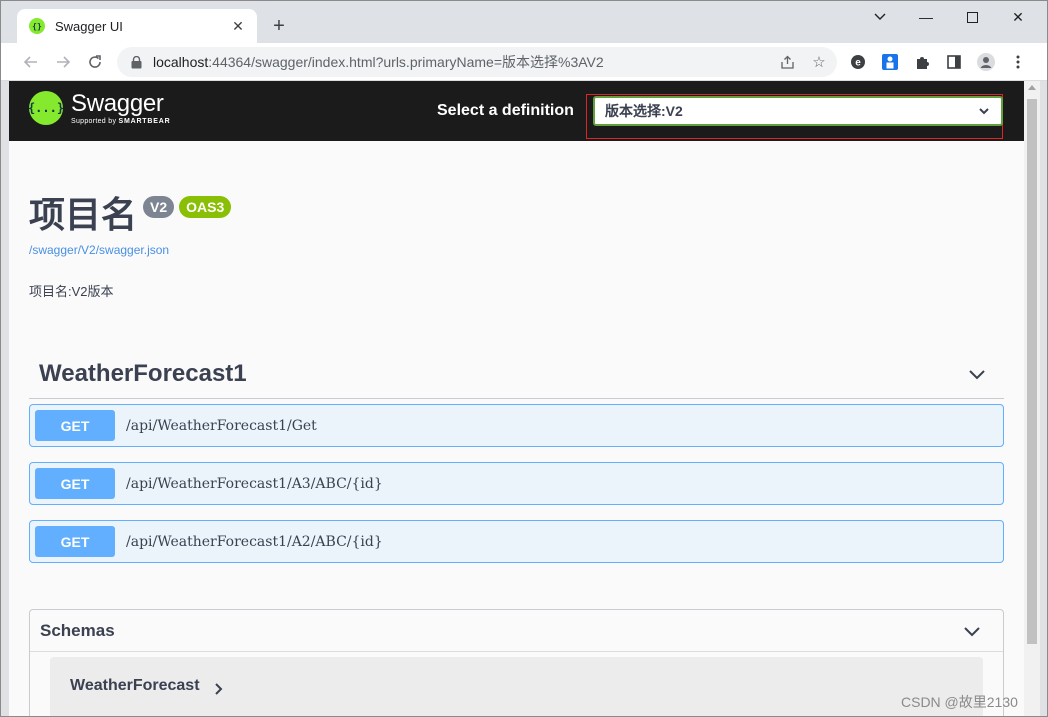 This screenshot has width=1048, height=717. What do you see at coordinates (121, 121) in the screenshot?
I see `logo-subtitle: Supported by SMARTBEAR` at bounding box center [121, 121].